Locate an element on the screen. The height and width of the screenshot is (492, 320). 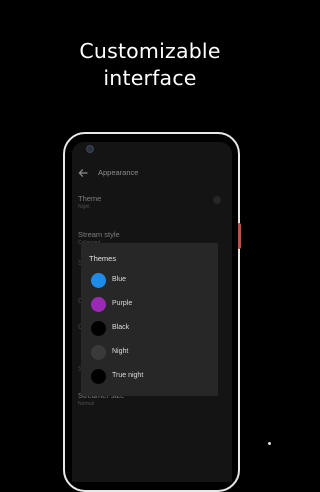
setting-theme-indicator is located at coordinates (217, 200).